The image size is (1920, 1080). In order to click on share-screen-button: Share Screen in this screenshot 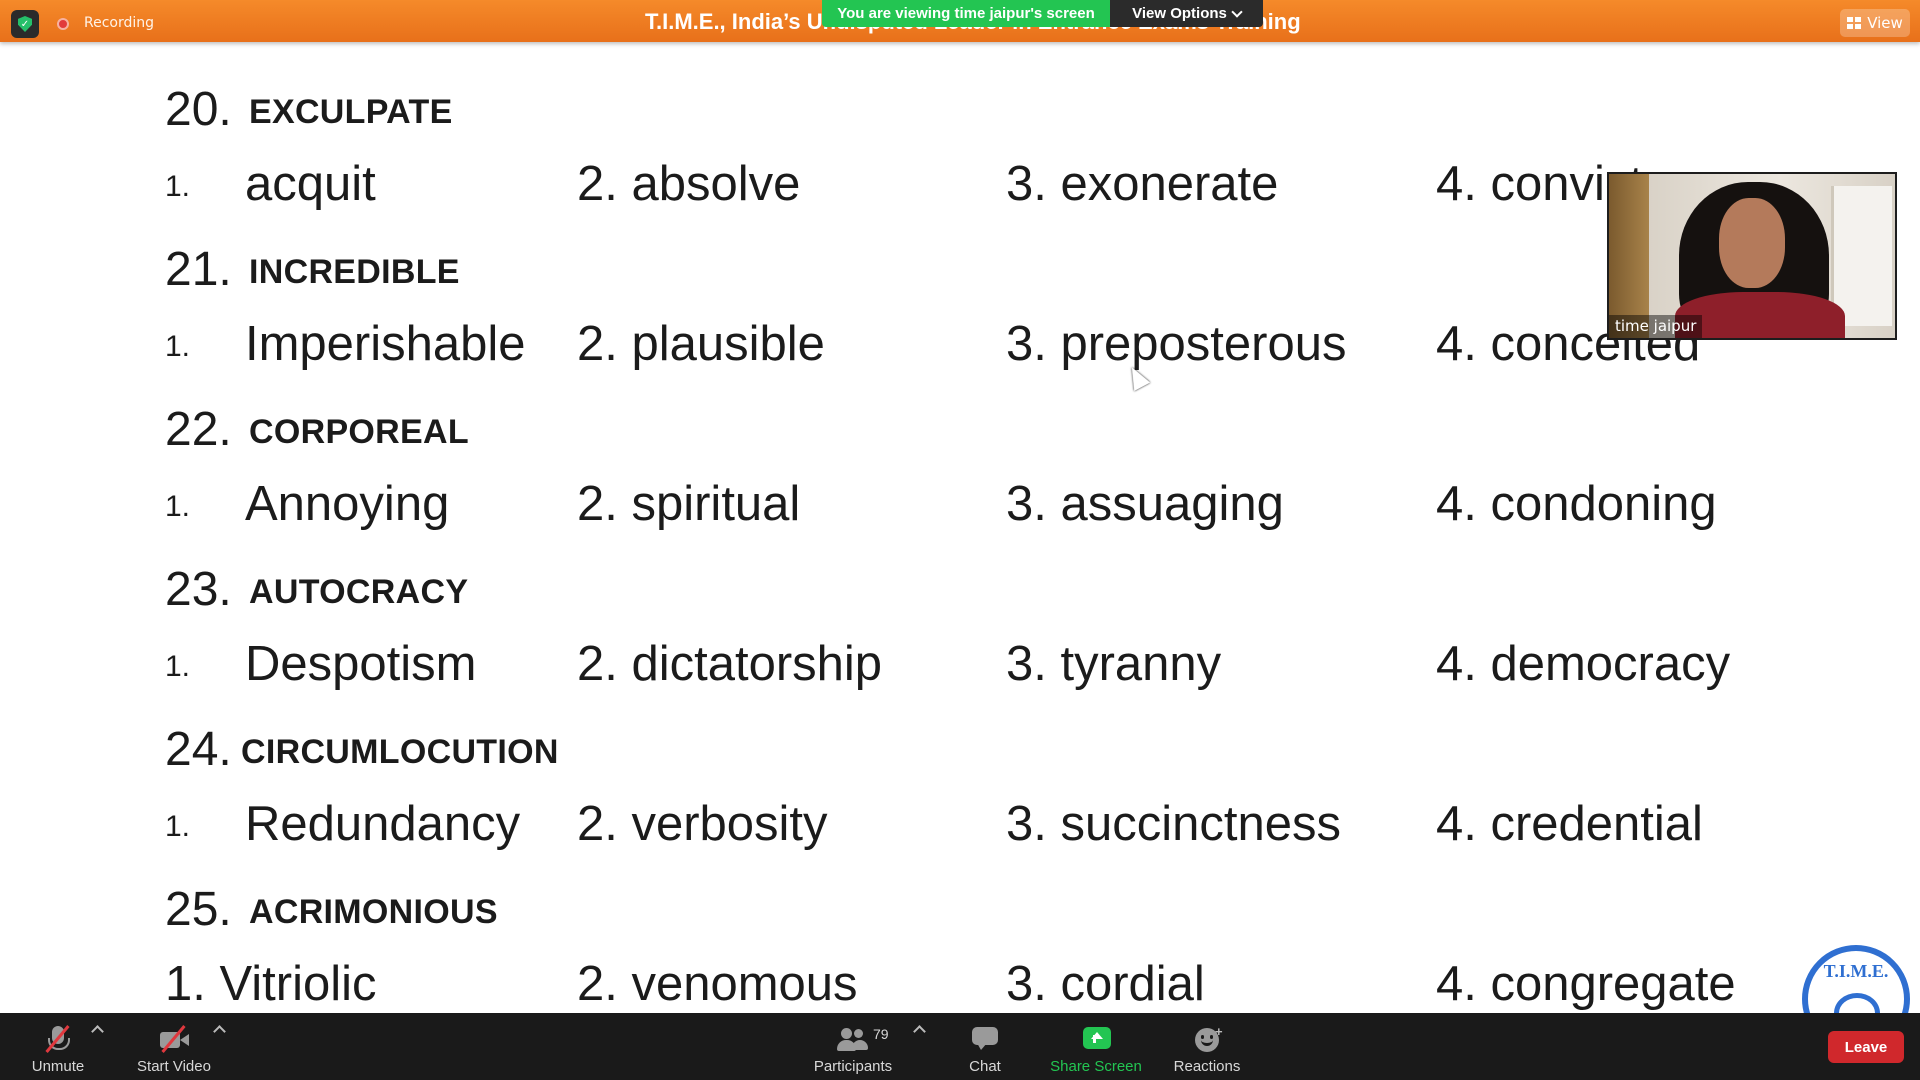, I will do `click(1096, 1046)`.